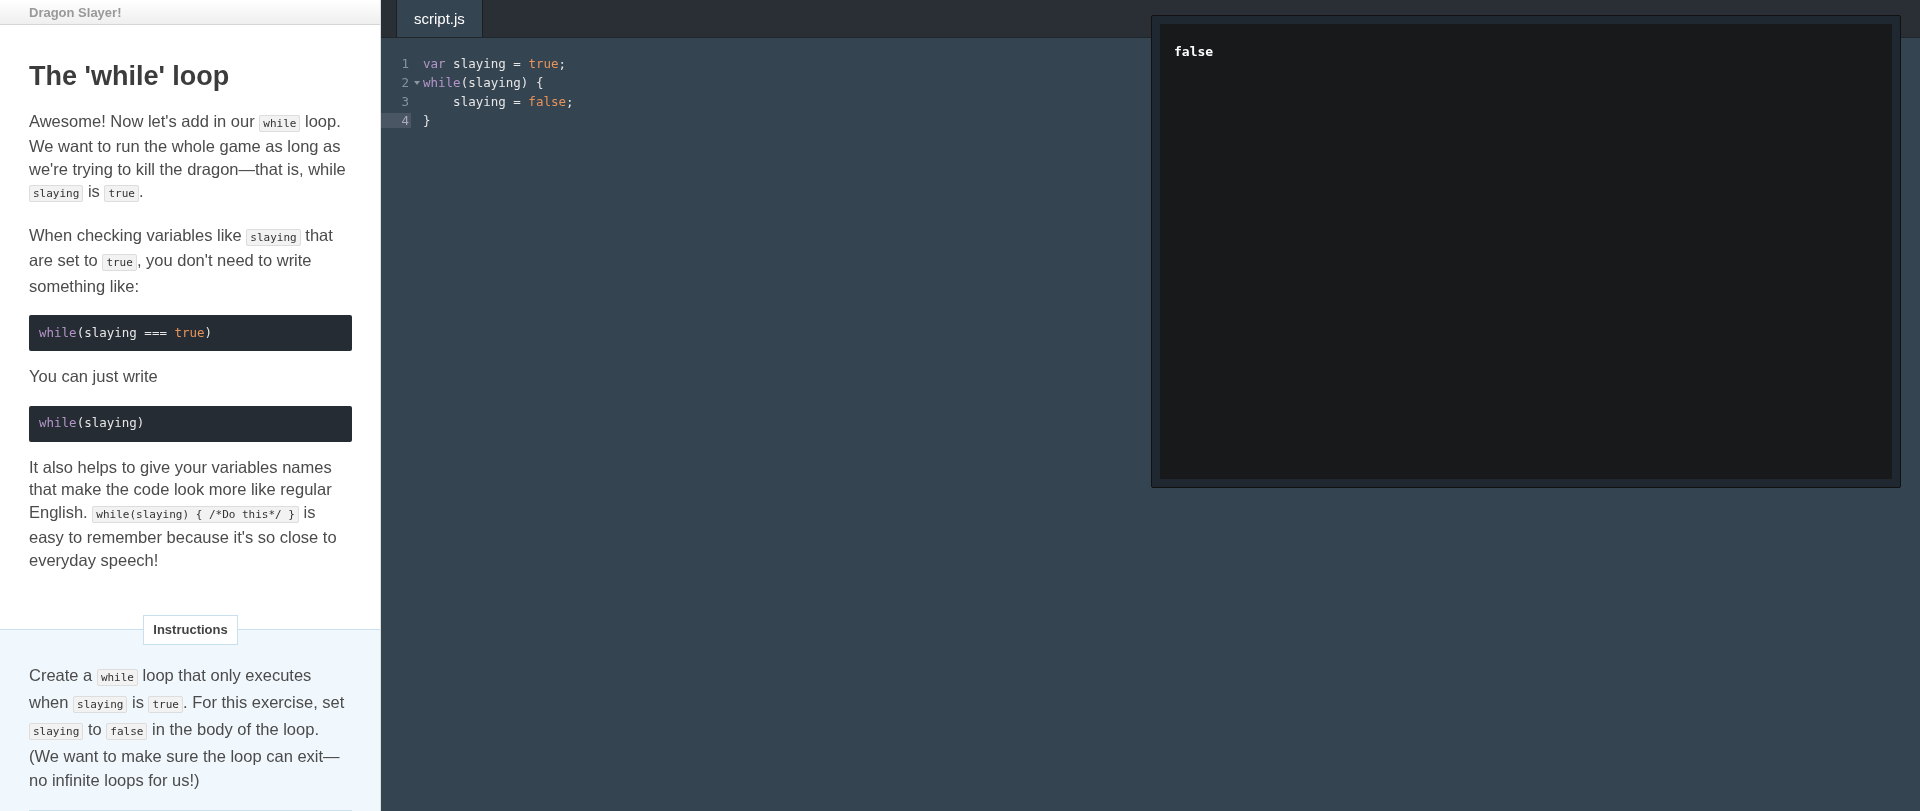 This screenshot has width=1920, height=811. What do you see at coordinates (183, 513) in the screenshot?
I see `lesson-paragraph: It also helps to give your variables names that make the code look more like regular English. while(slaying) { /*Do this*/ } is easy to remember because it's so close to everyday speech!` at bounding box center [183, 513].